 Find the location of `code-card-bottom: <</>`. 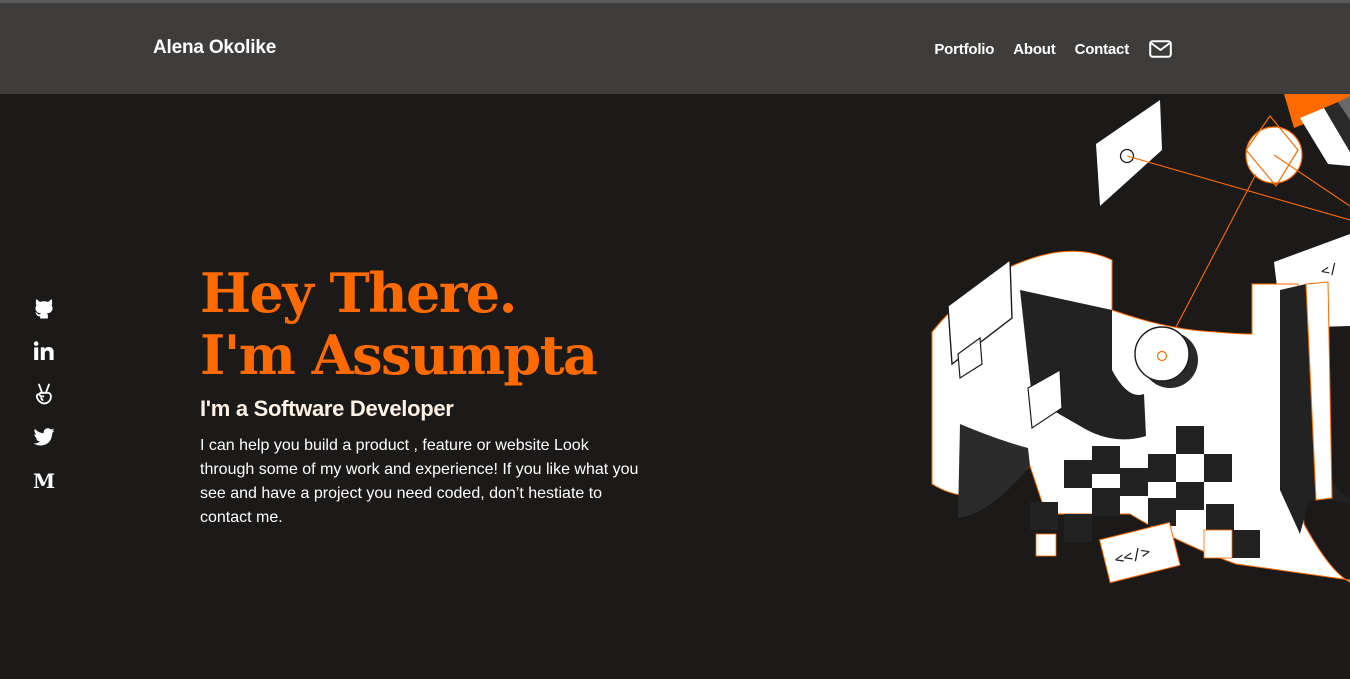

code-card-bottom: <</> is located at coordinates (1139, 552).